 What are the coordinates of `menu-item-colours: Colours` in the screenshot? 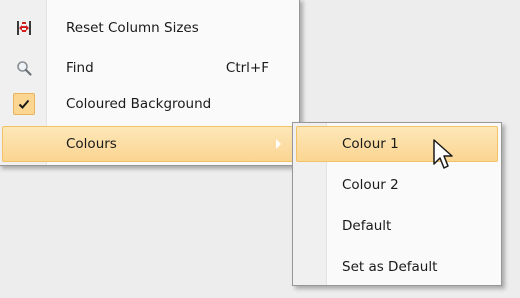 It's located at (149, 144).